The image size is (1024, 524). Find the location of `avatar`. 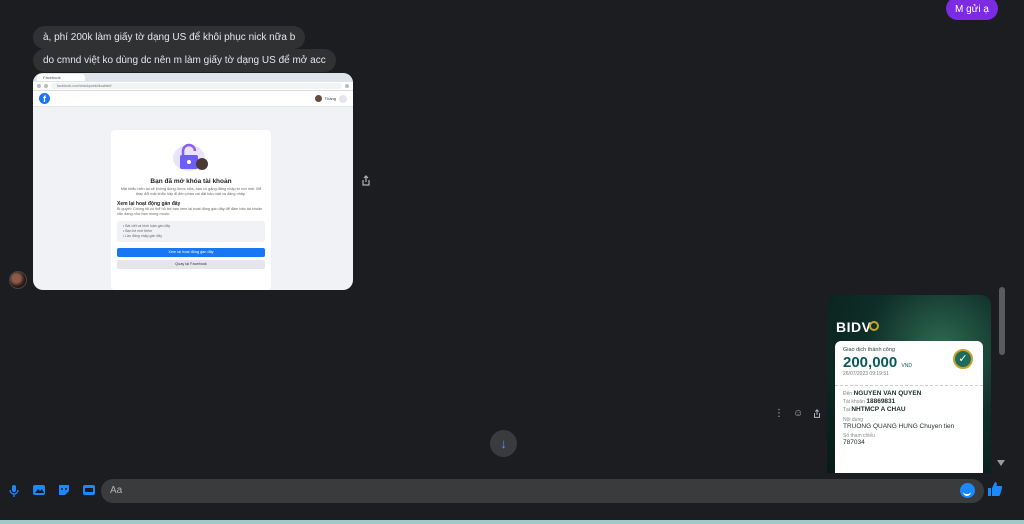

avatar is located at coordinates (318, 98).